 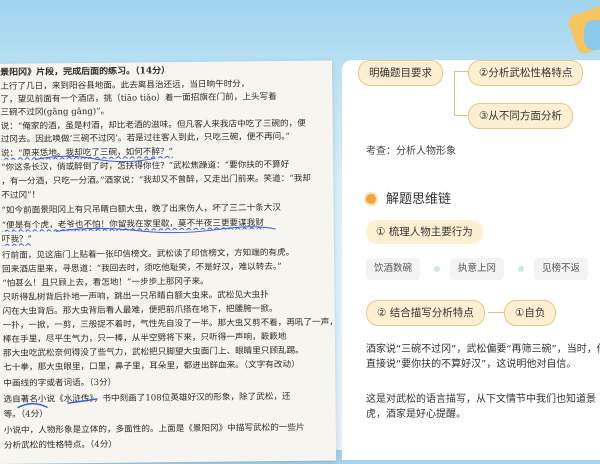 What do you see at coordinates (371, 199) in the screenshot?
I see `section-bullet-icon` at bounding box center [371, 199].